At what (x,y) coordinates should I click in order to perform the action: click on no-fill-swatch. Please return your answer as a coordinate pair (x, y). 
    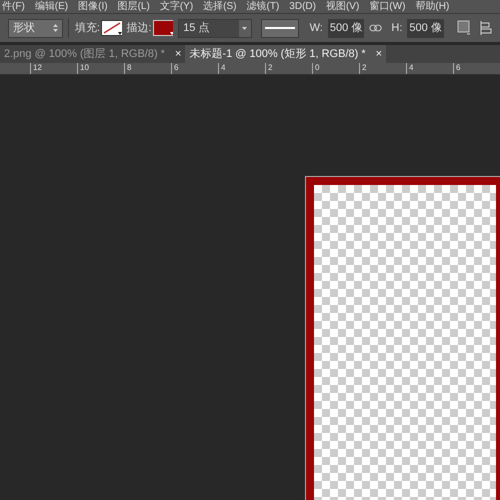
    Looking at the image, I should click on (111, 28).